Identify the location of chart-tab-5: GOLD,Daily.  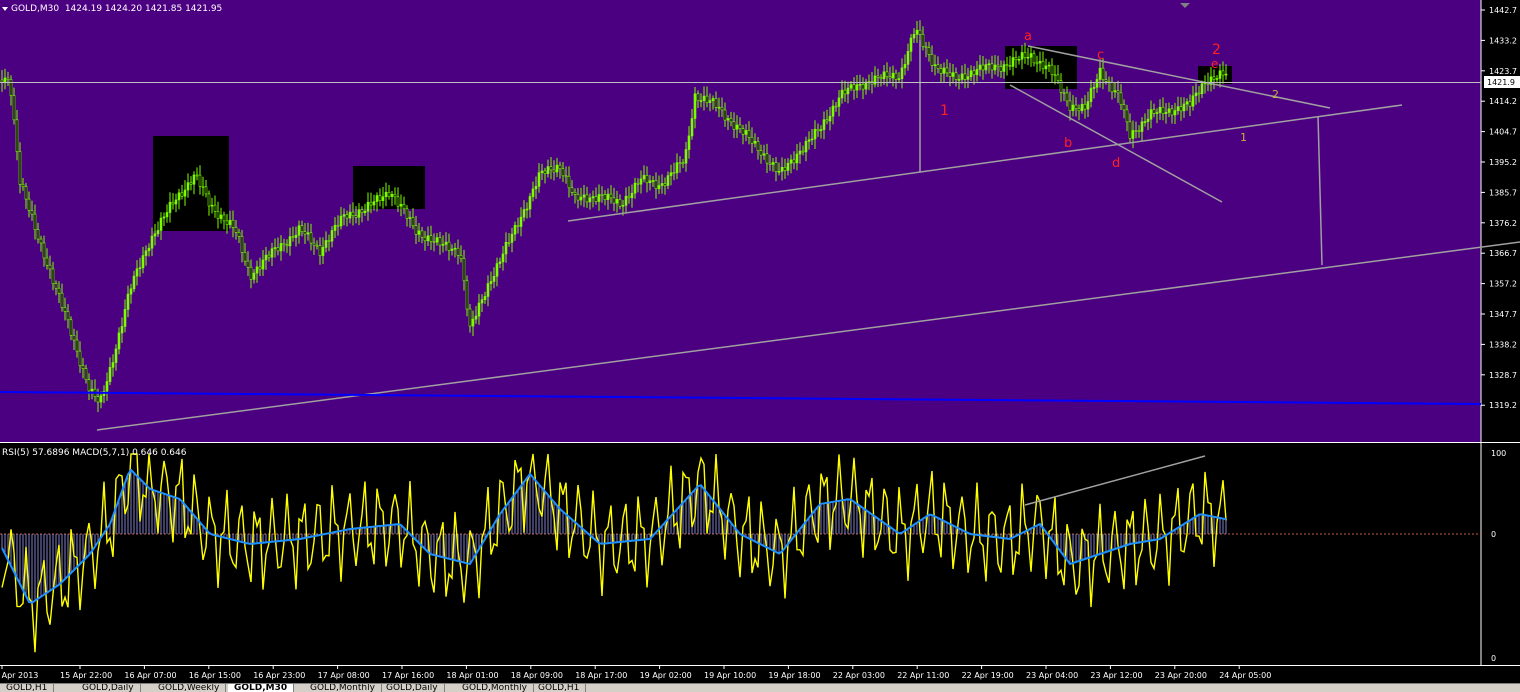
(412, 688).